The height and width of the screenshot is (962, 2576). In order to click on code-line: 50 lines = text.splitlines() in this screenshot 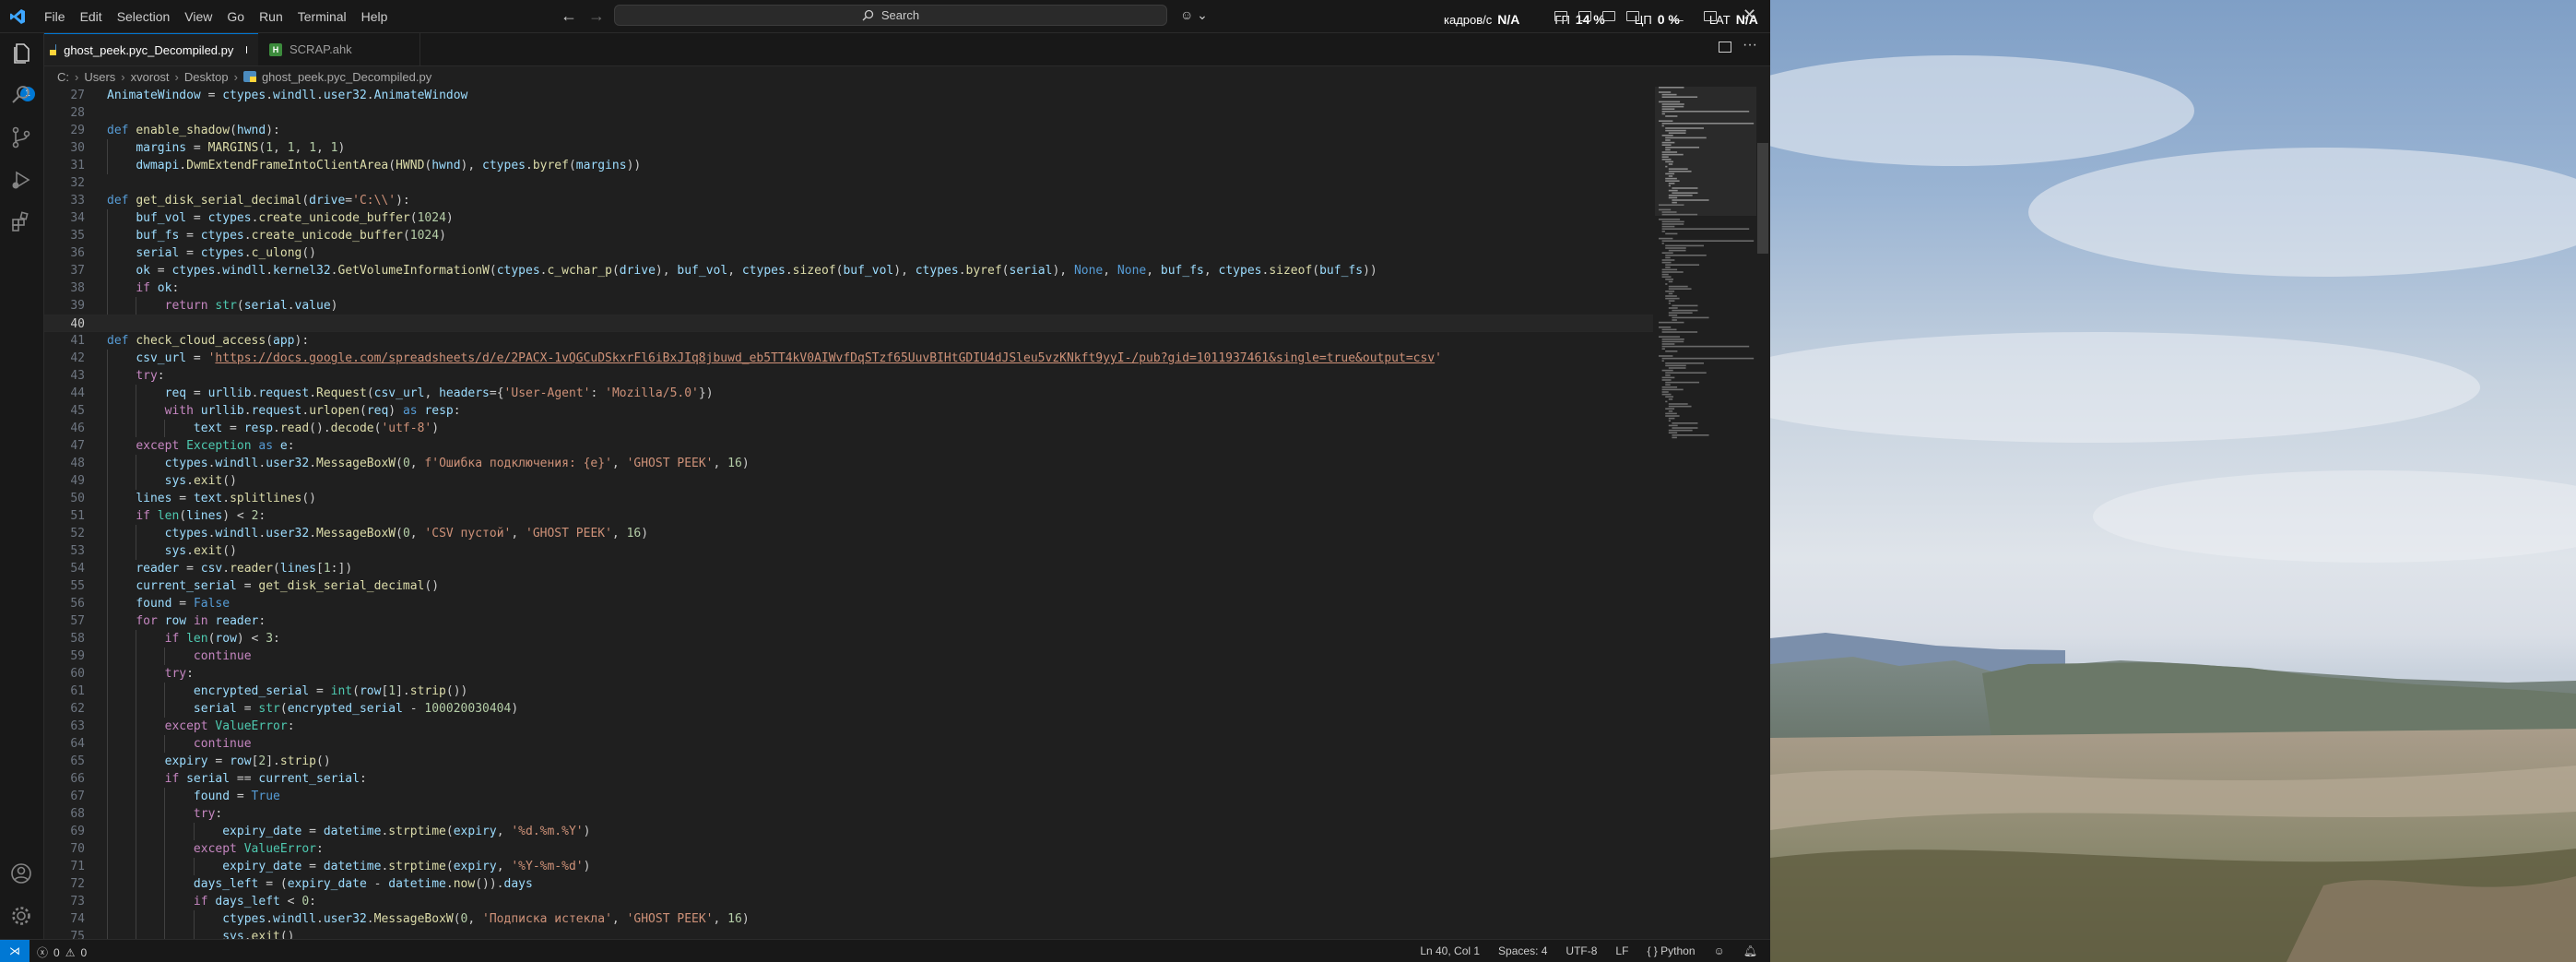, I will do `click(848, 499)`.